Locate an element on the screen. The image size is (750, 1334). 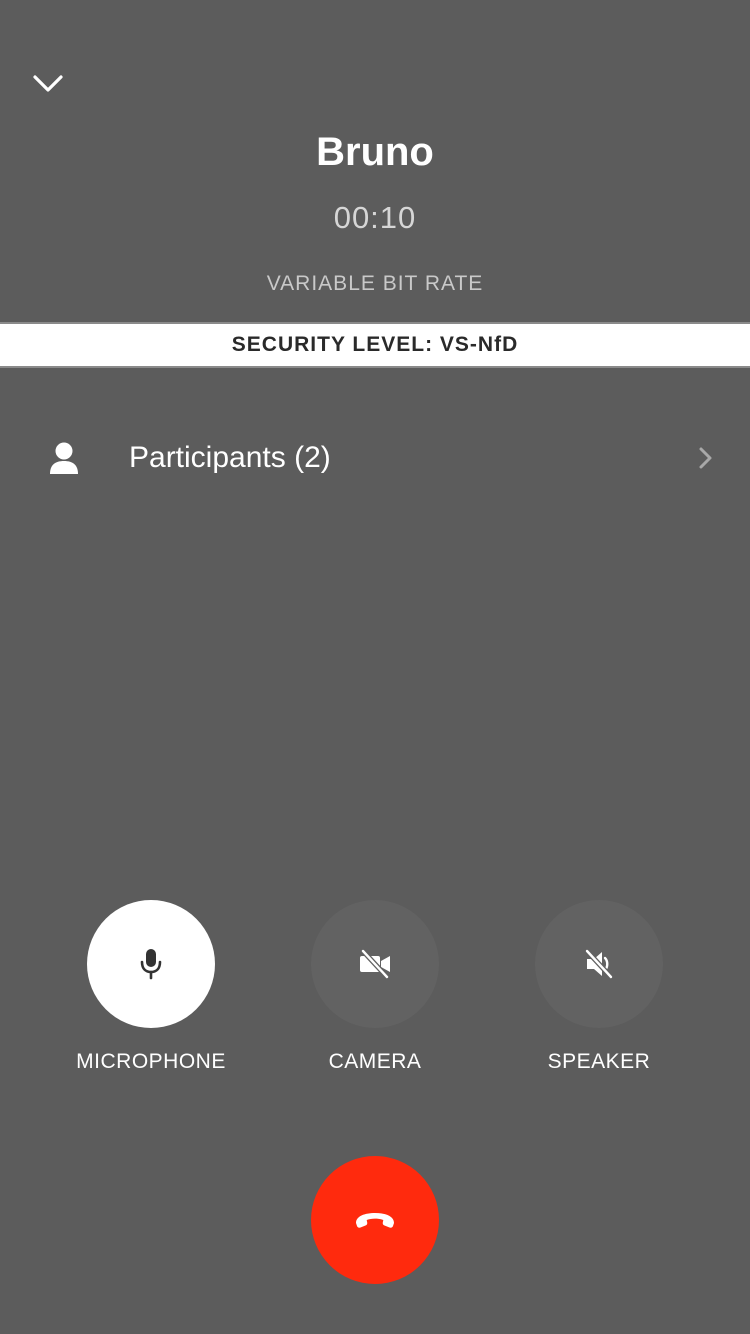
camera-control: CAMERA is located at coordinates (375, 988).